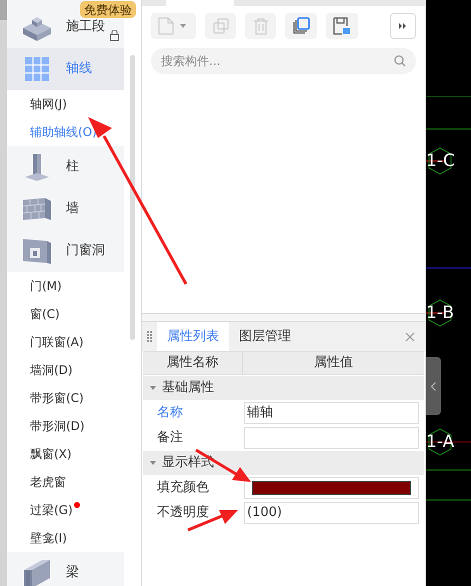 This screenshot has height=586, width=471. Describe the element at coordinates (331, 513) in the screenshot. I see `property-field: (100)` at that location.